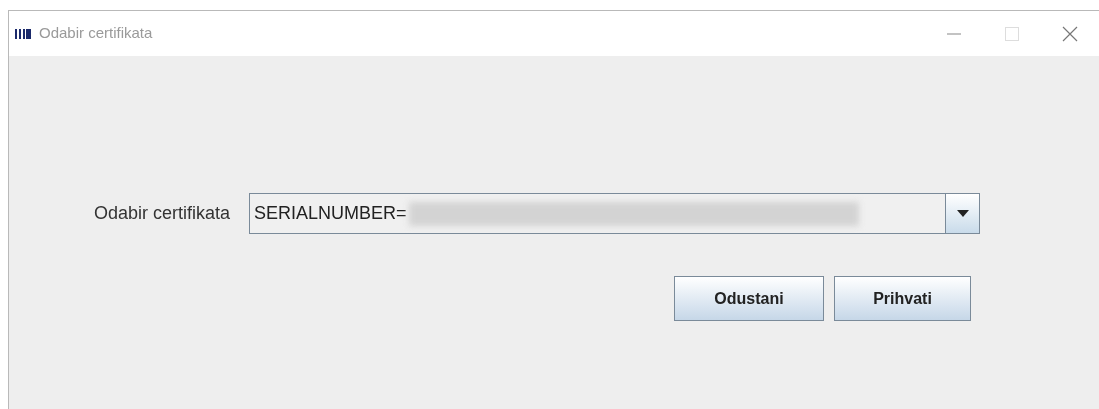 The image size is (1099, 409). I want to click on window-title: Odabir certifikata, so click(96, 33).